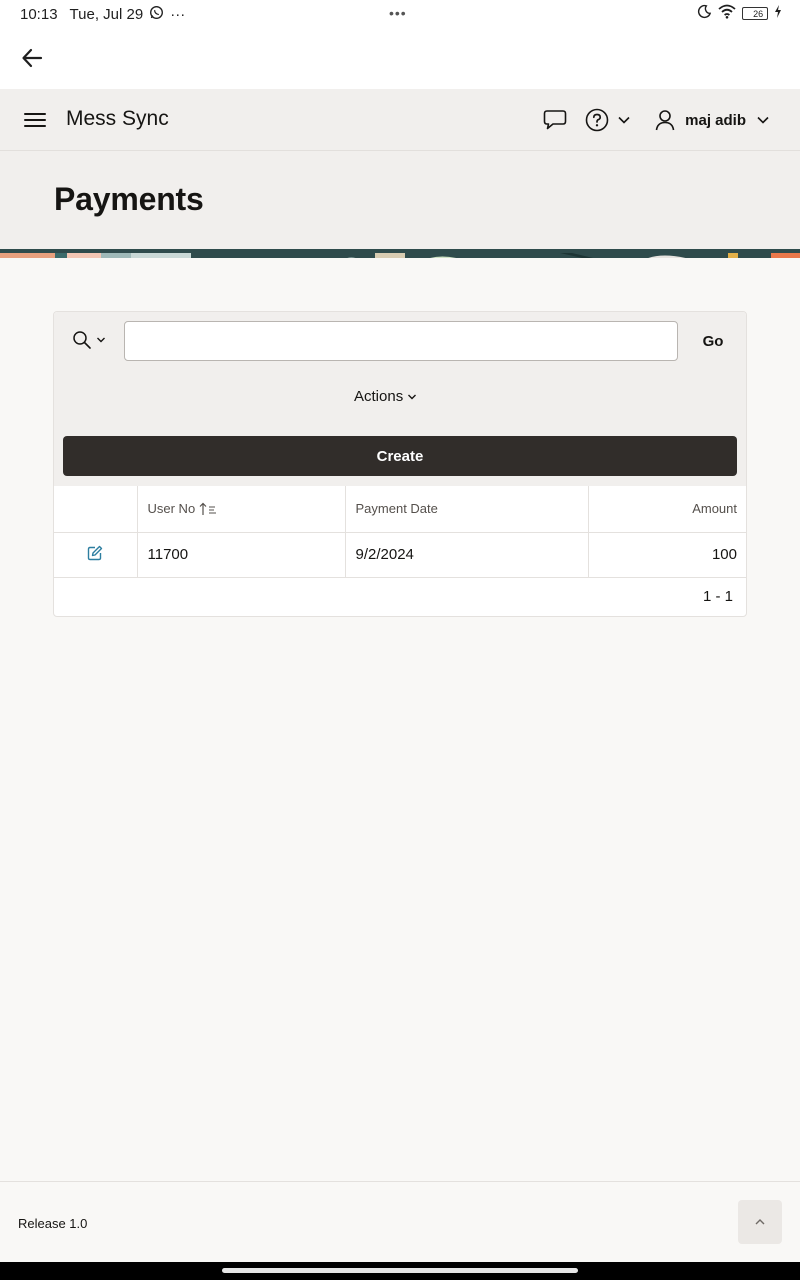  Describe the element at coordinates (241, 555) in the screenshot. I see `cell-user-no: 11700` at that location.